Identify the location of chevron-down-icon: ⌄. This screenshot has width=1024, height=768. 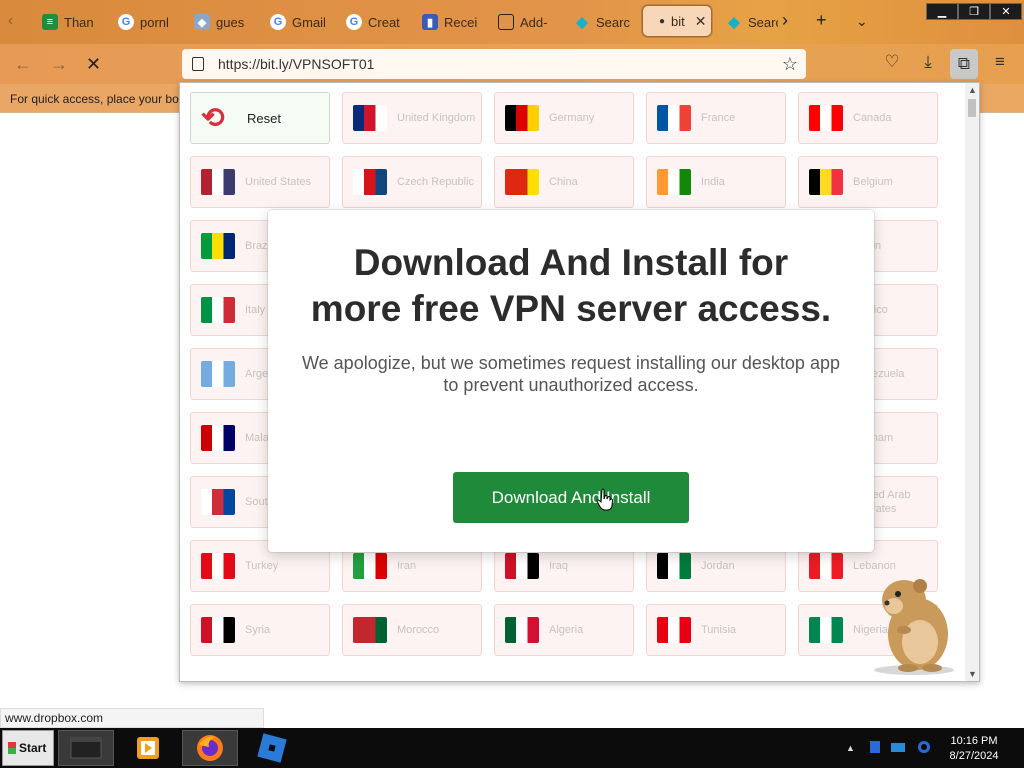
(862, 21).